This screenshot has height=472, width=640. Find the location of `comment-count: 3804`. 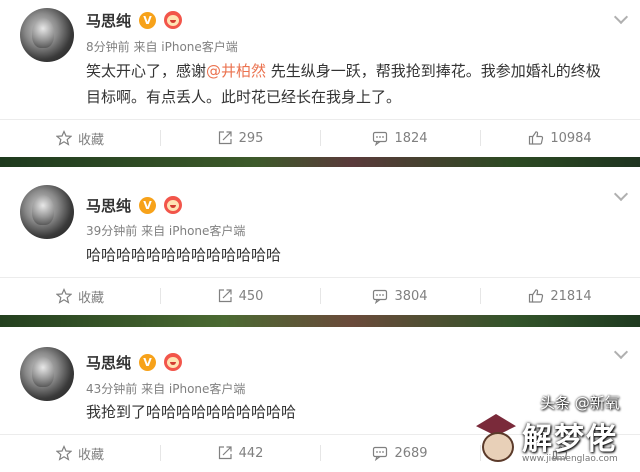

comment-count: 3804 is located at coordinates (411, 296).